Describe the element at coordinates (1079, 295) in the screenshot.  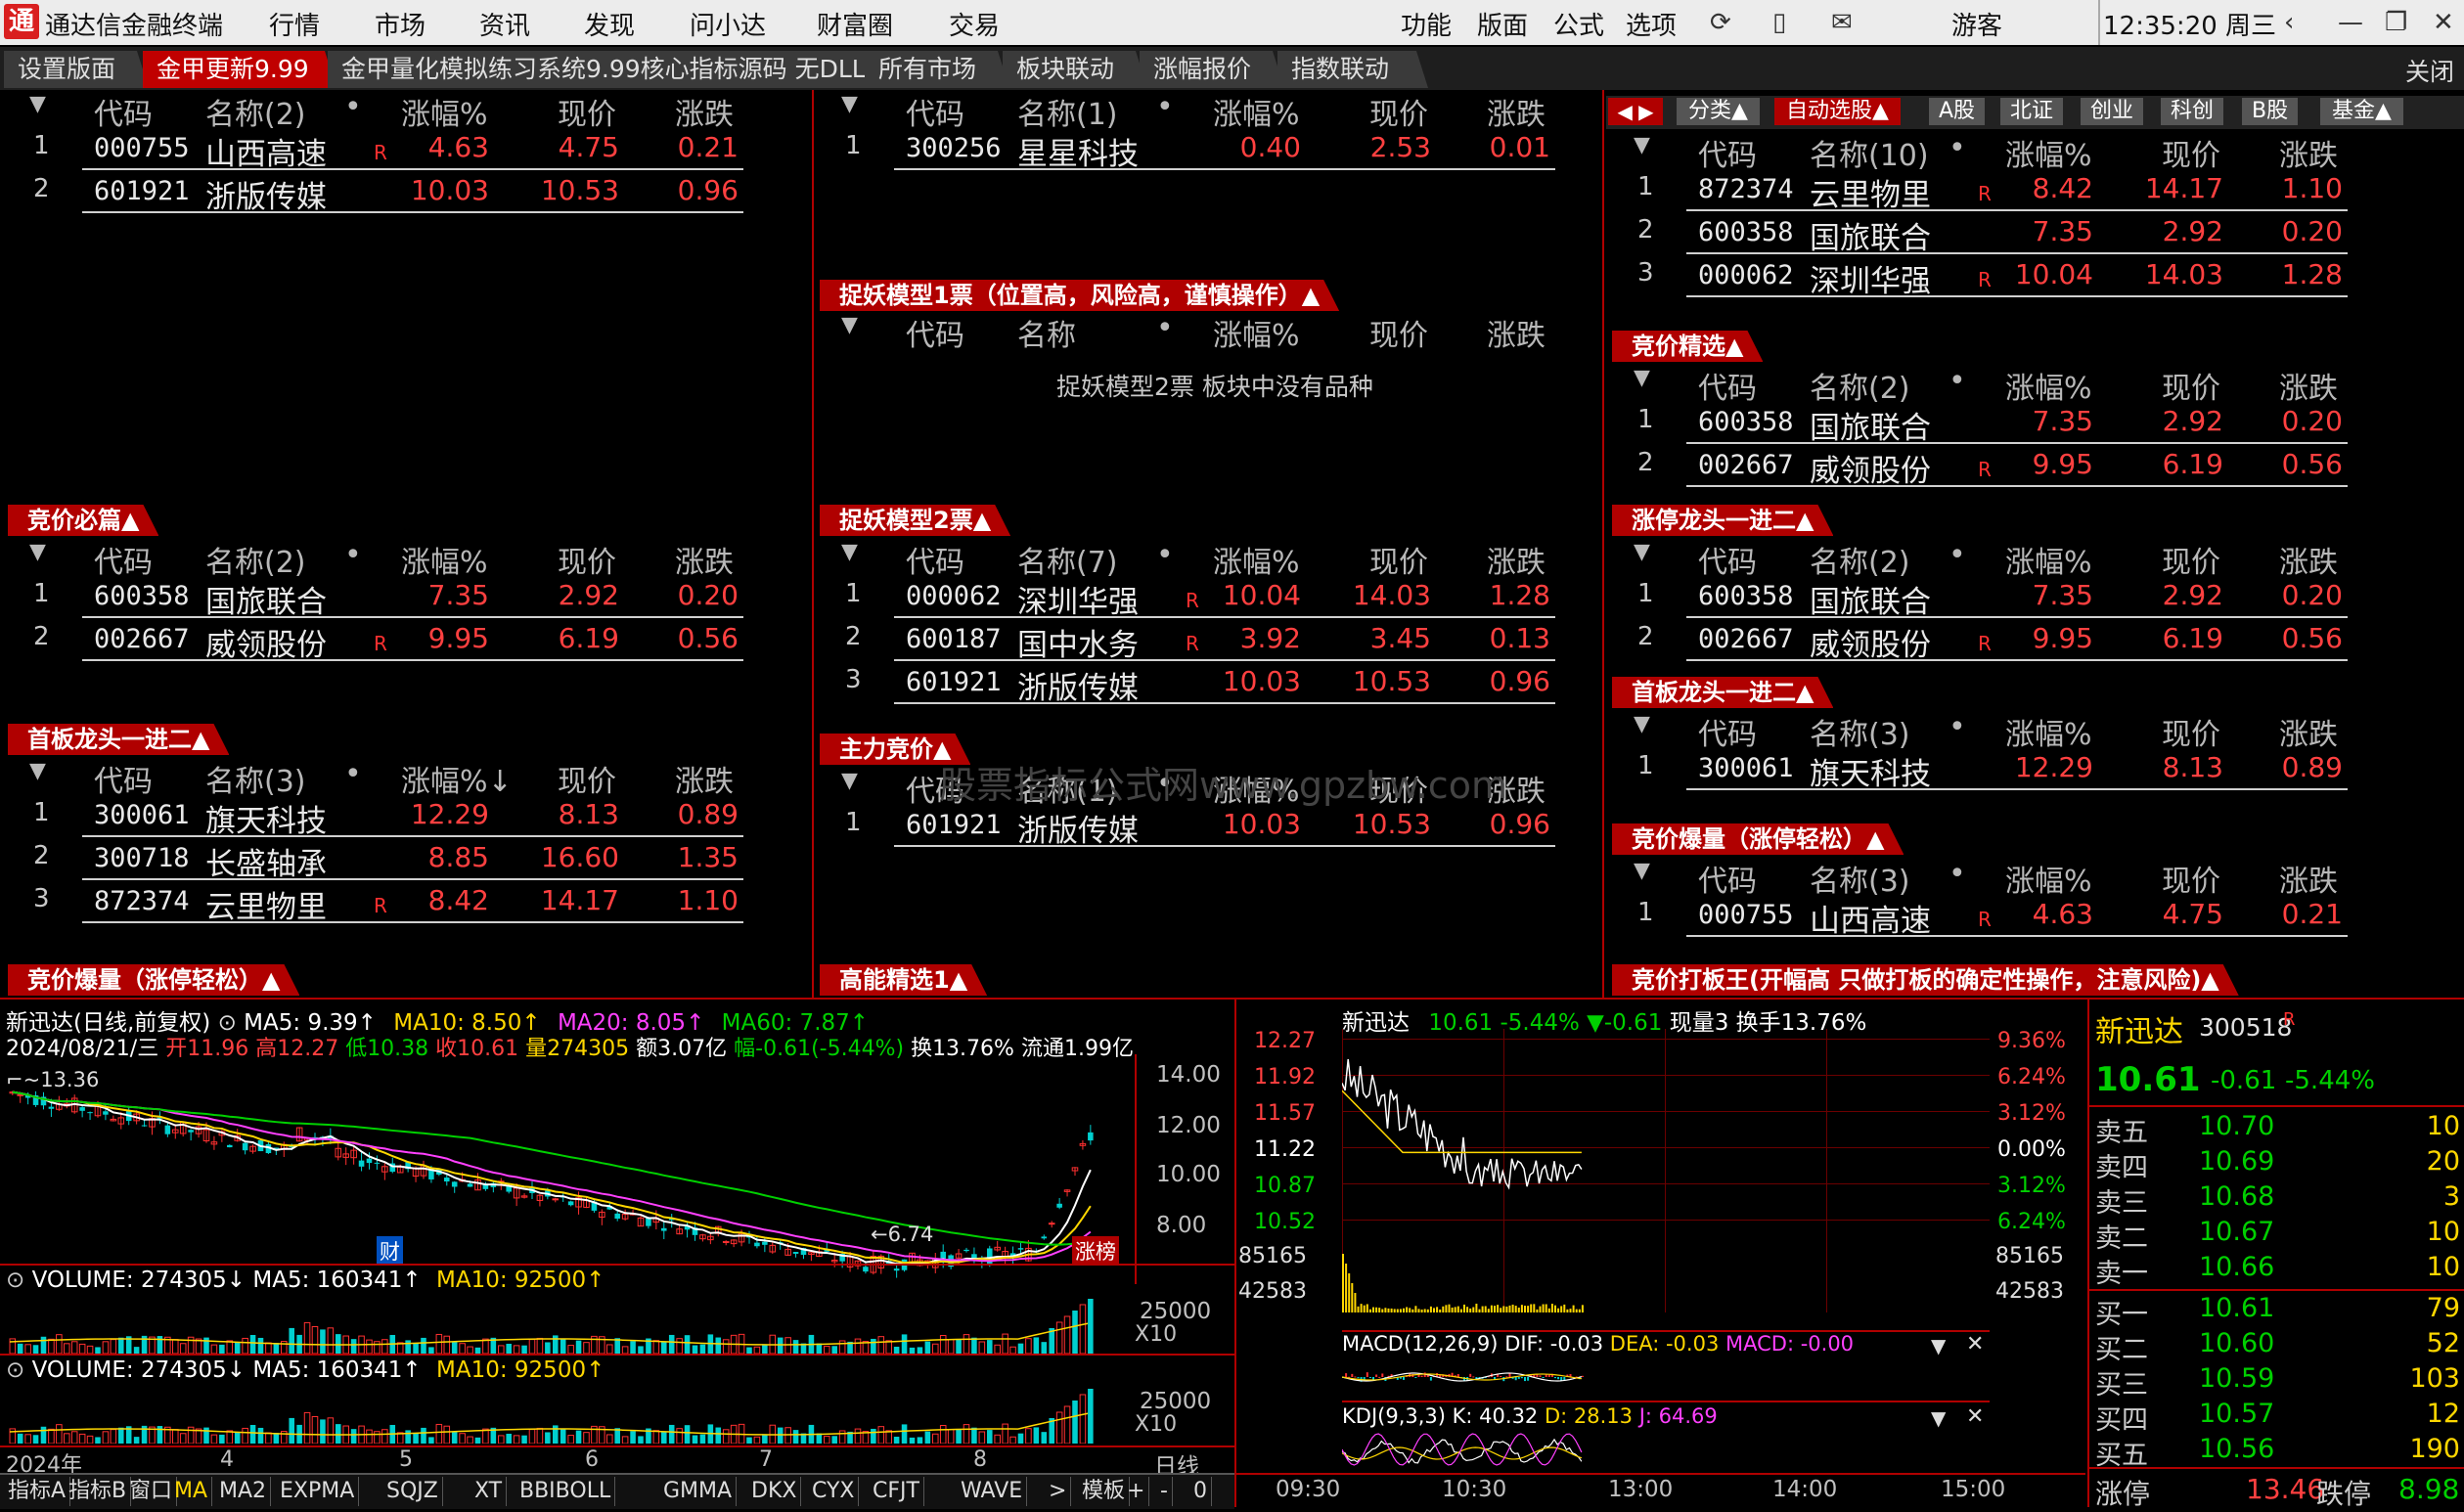
I see `section-title: 捉妖模型1票（位置高，风险高，谨慎操作）▲` at that location.